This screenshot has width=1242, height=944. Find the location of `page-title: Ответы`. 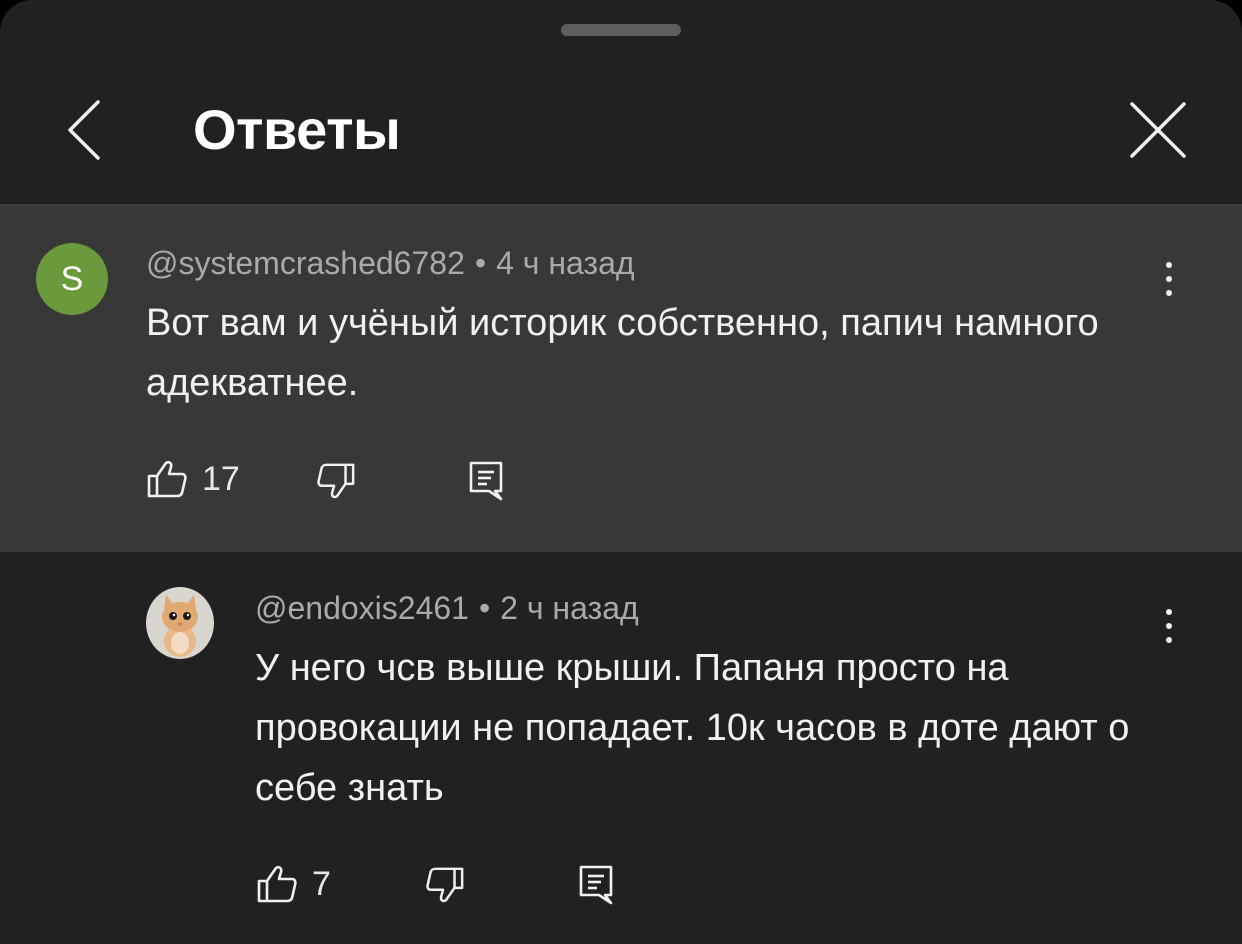

page-title: Ответы is located at coordinates (297, 129).